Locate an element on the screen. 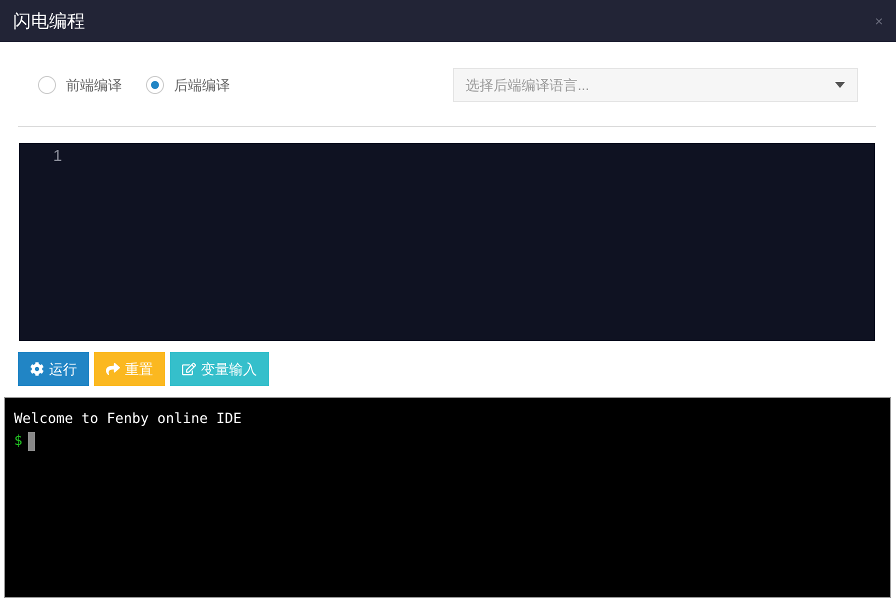  terminal-line: Welcome to Fenby online IDE is located at coordinates (128, 419).